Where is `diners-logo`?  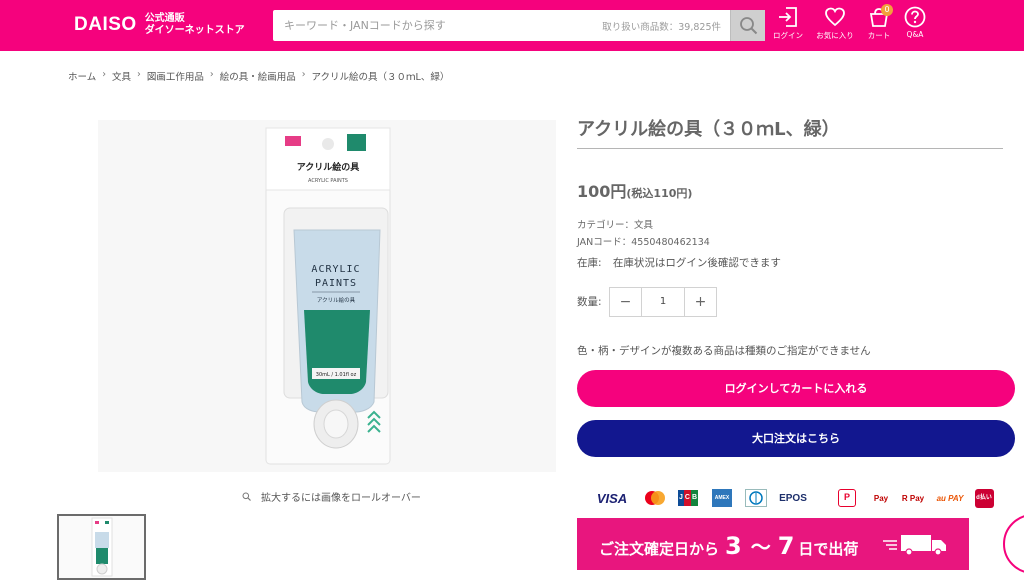 diners-logo is located at coordinates (756, 498).